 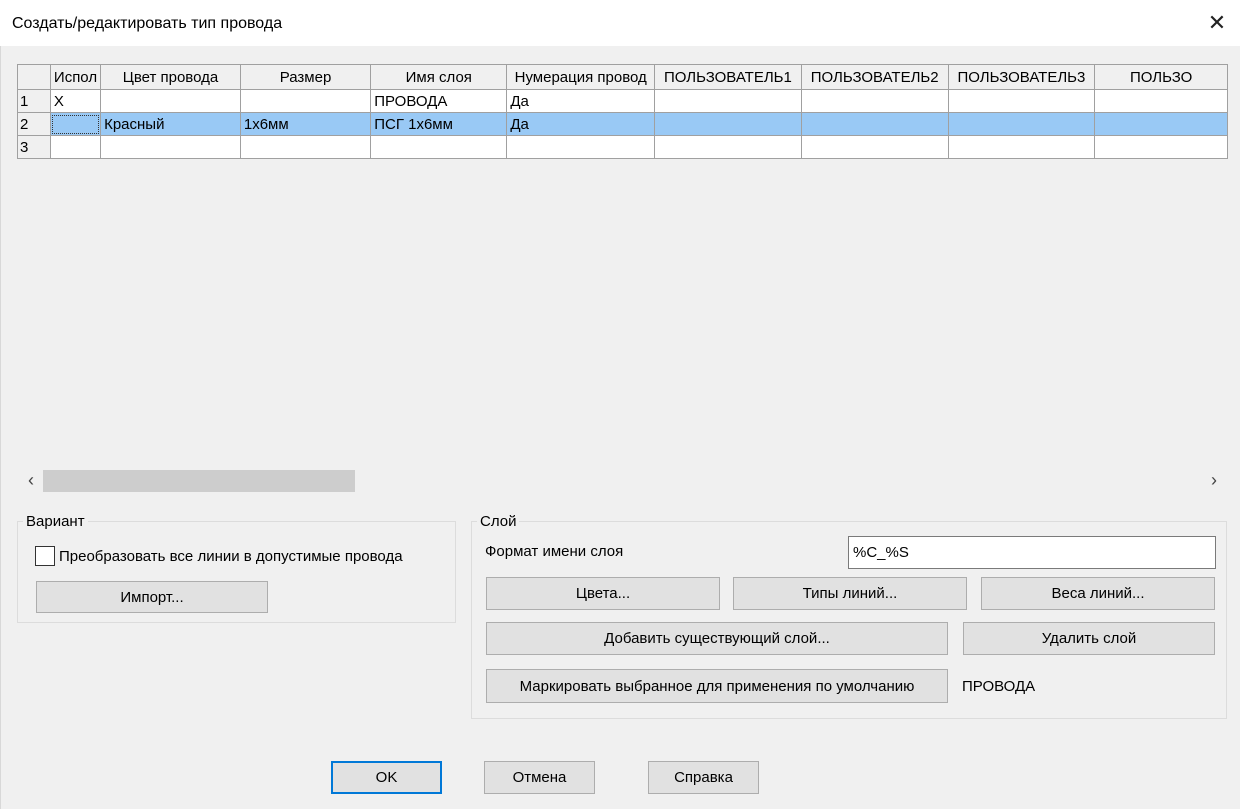 What do you see at coordinates (34, 124) in the screenshot?
I see `row-number: 2` at bounding box center [34, 124].